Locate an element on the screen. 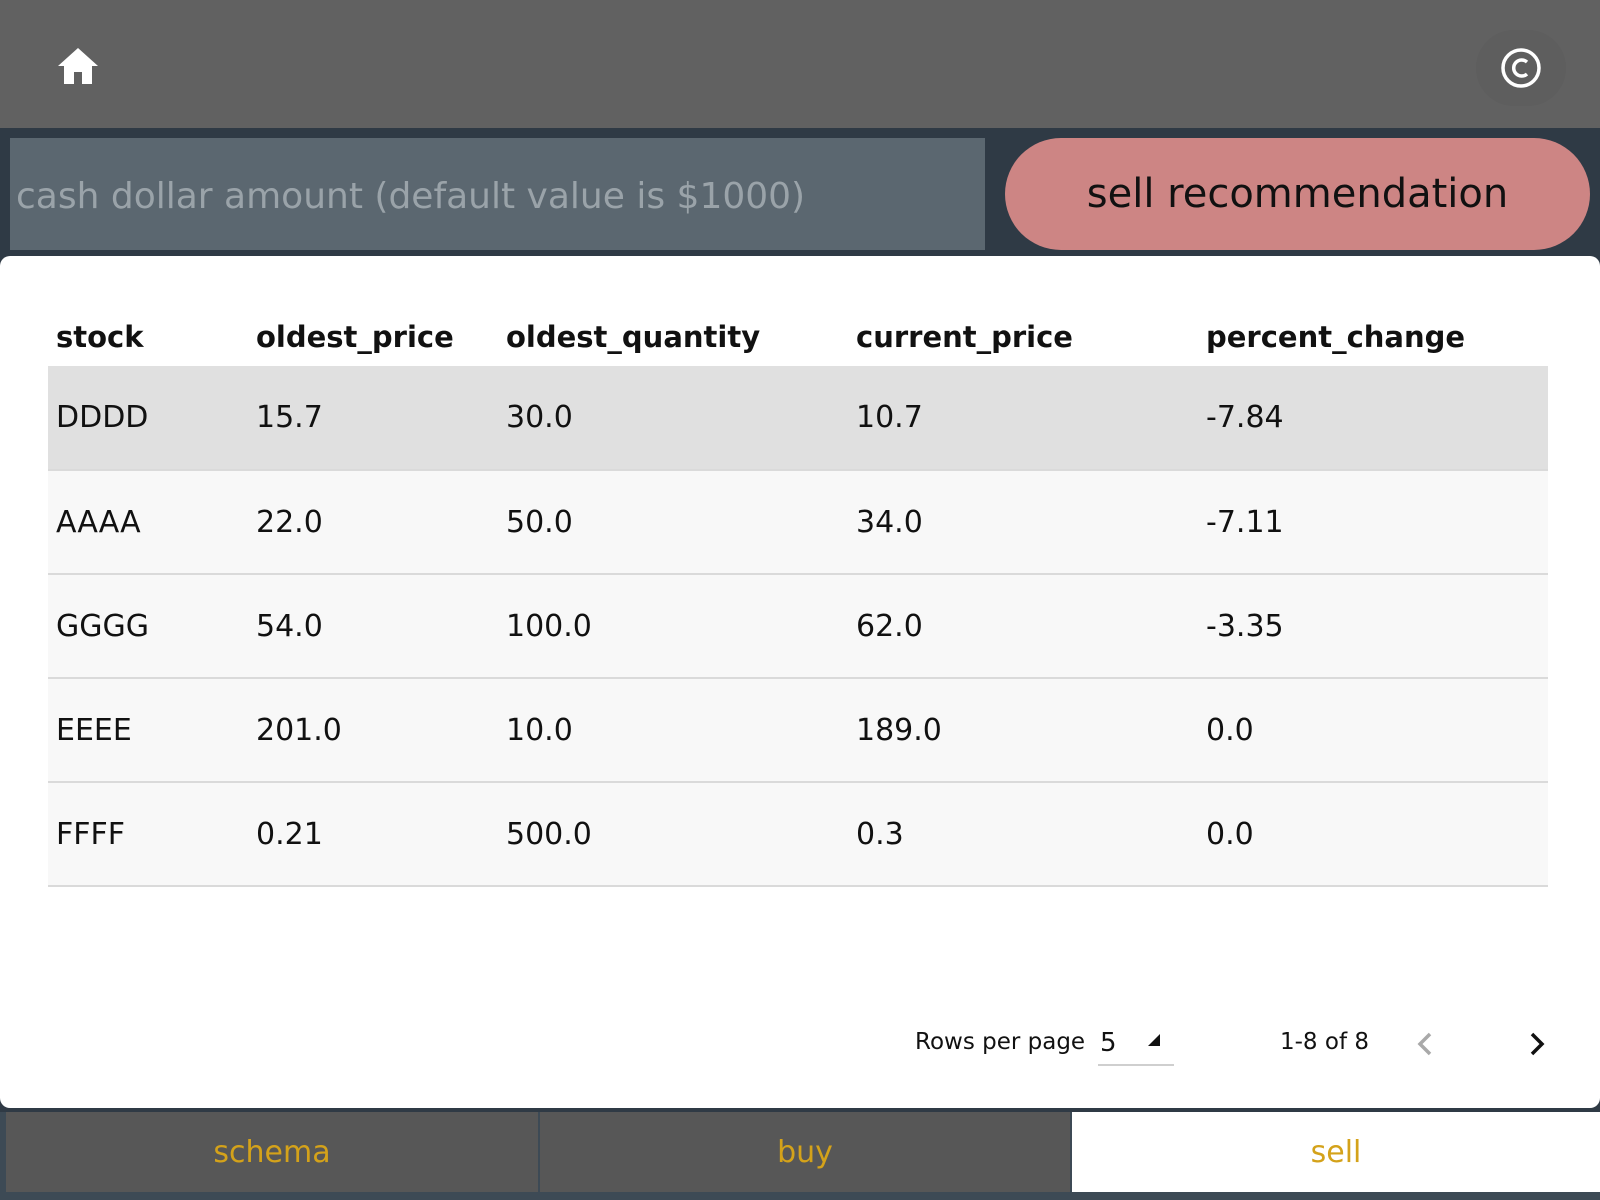 The height and width of the screenshot is (1200, 1600). cell-oldest-quantity: 30.0 is located at coordinates (673, 418).